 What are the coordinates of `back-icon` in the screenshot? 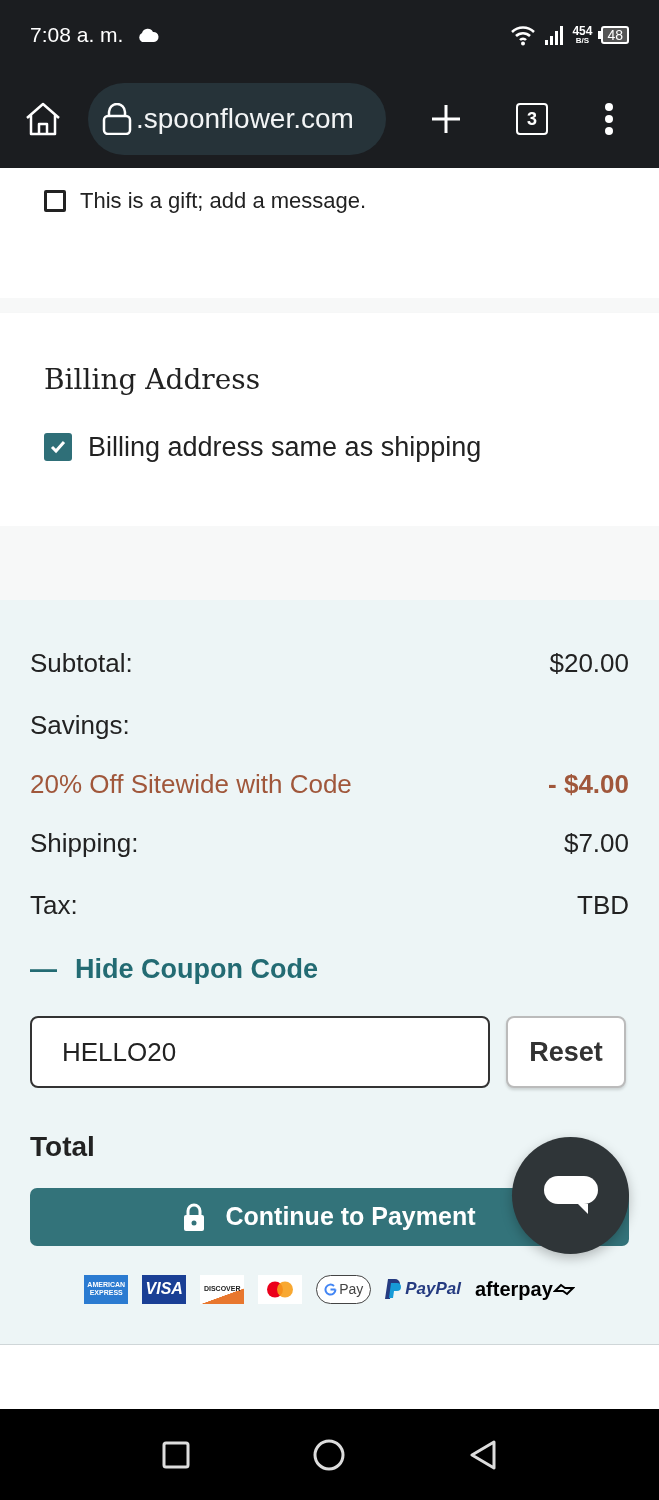 It's located at (483, 1454).